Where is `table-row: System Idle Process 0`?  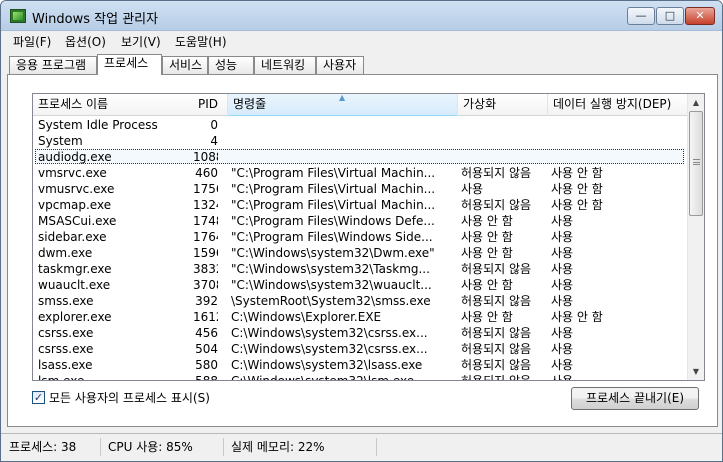
table-row: System Idle Process 0 is located at coordinates (360, 125).